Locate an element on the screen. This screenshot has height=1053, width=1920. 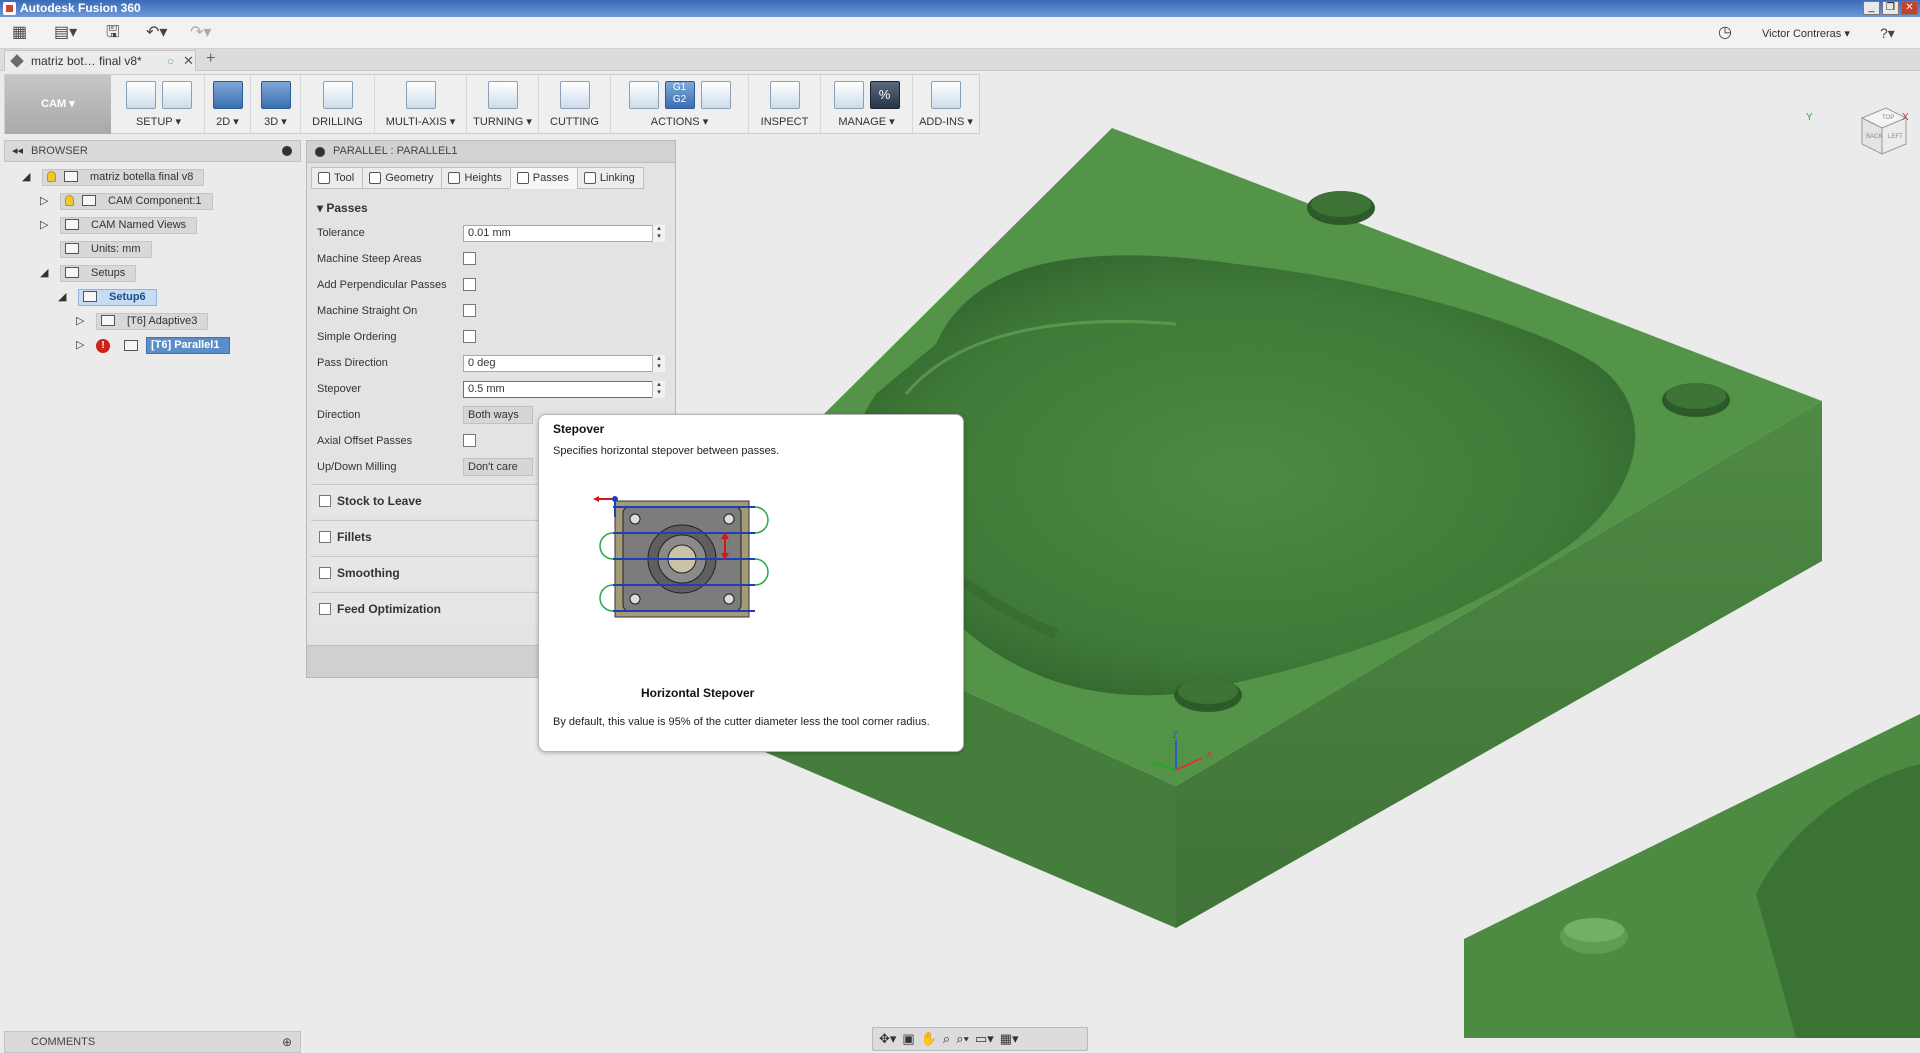
axial-offset-passes-checkbox is located at coordinates (469, 440).